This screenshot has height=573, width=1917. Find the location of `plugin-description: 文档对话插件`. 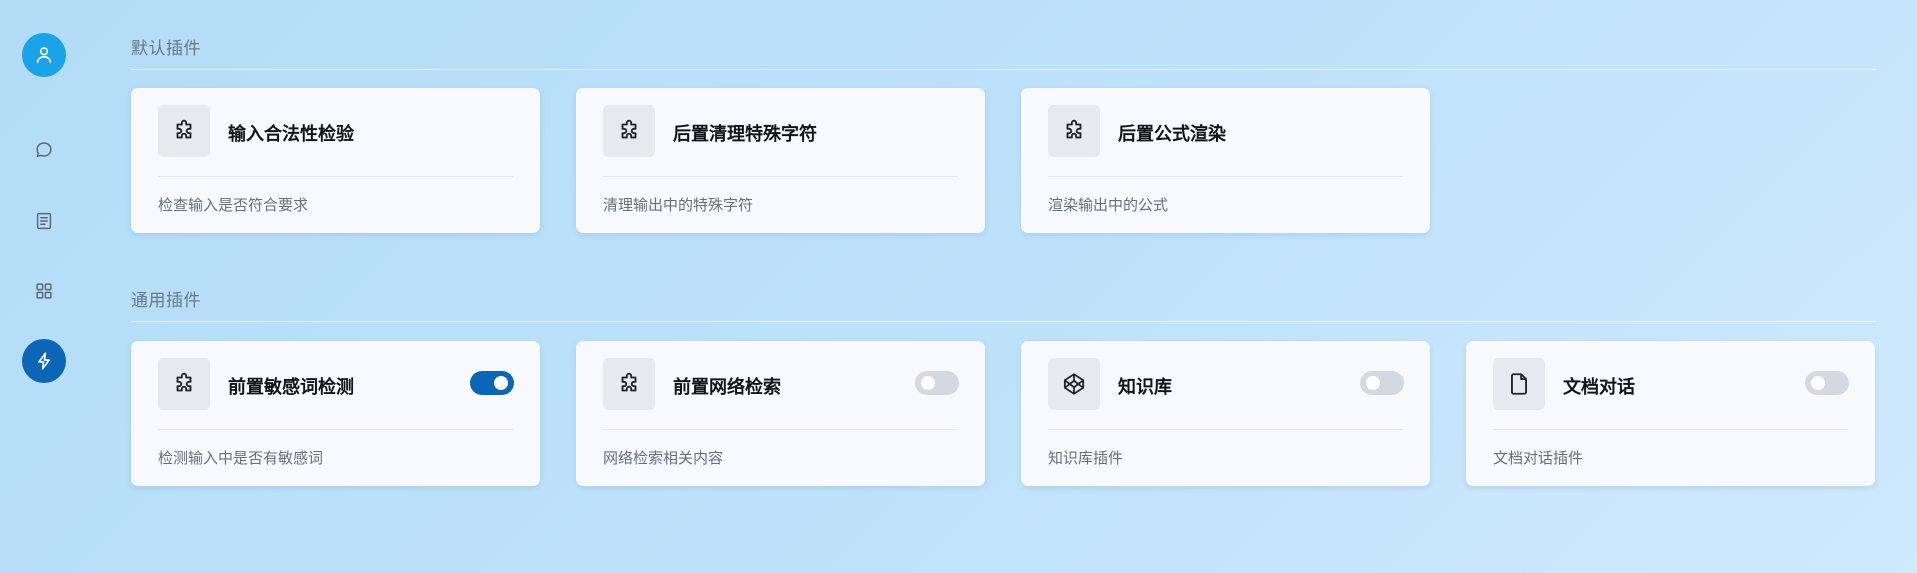

plugin-description: 文档对话插件 is located at coordinates (1538, 458).